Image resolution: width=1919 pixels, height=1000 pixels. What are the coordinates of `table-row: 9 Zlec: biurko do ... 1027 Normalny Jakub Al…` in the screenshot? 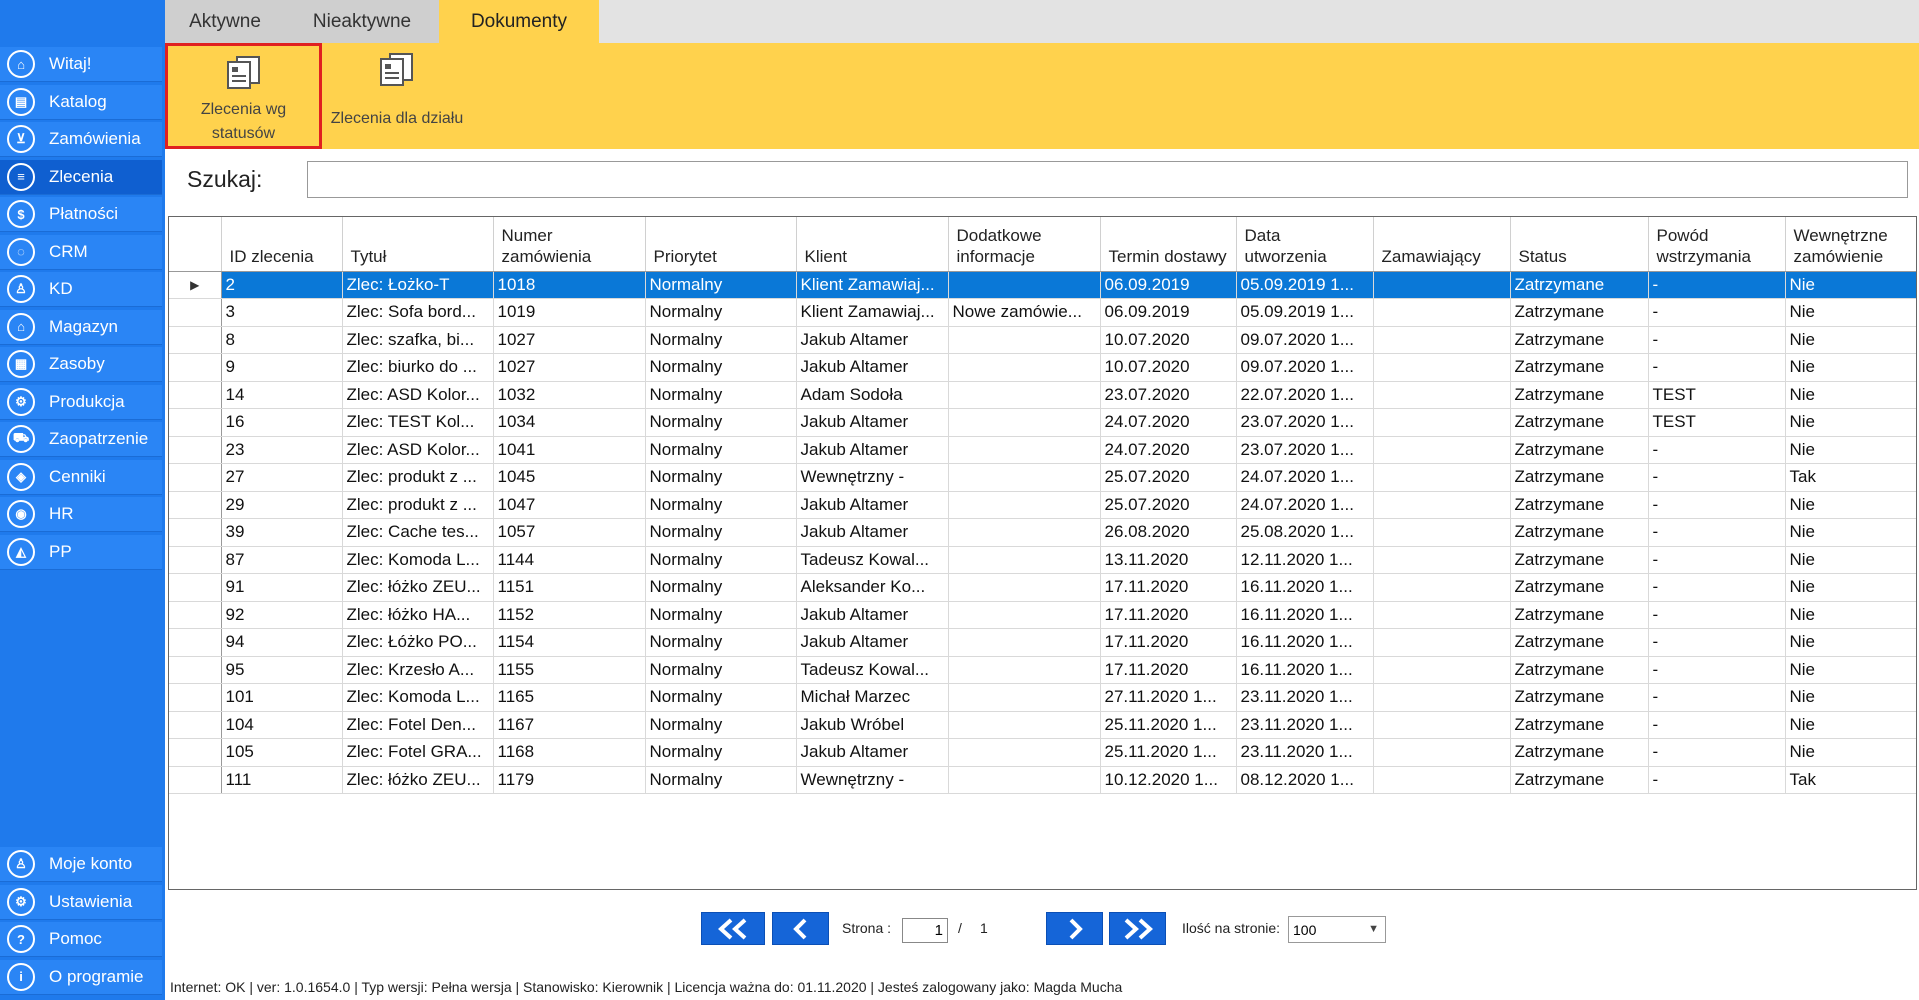 It's located at (1042, 367).